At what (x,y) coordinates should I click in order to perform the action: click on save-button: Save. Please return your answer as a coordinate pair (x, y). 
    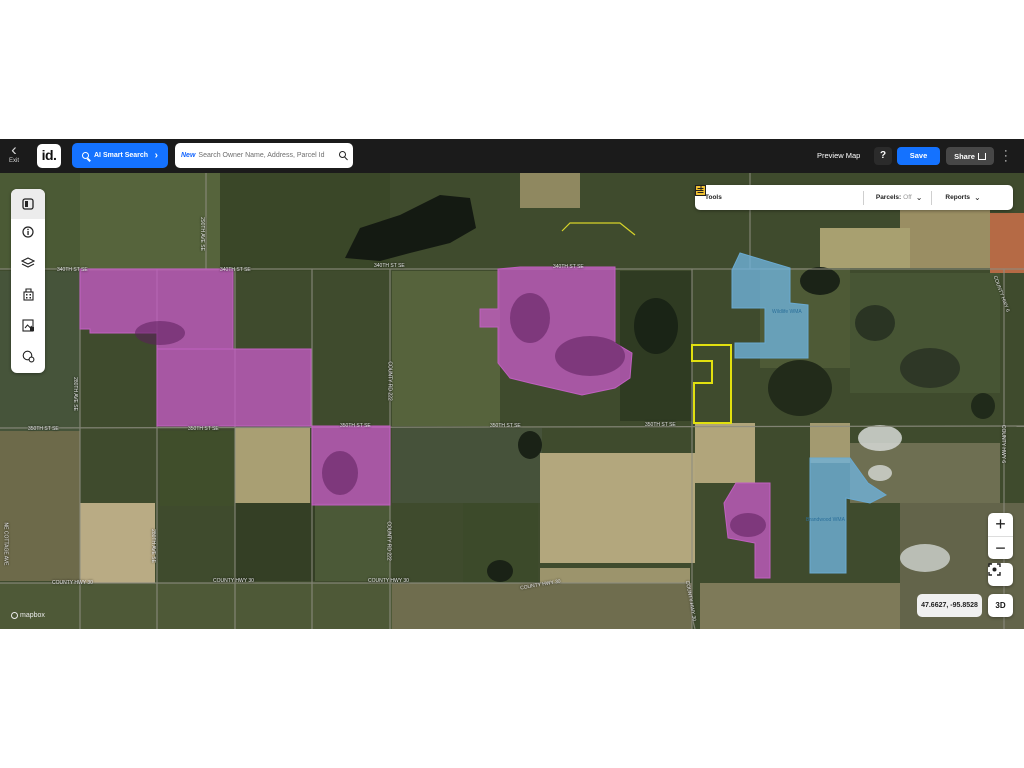
    Looking at the image, I should click on (918, 156).